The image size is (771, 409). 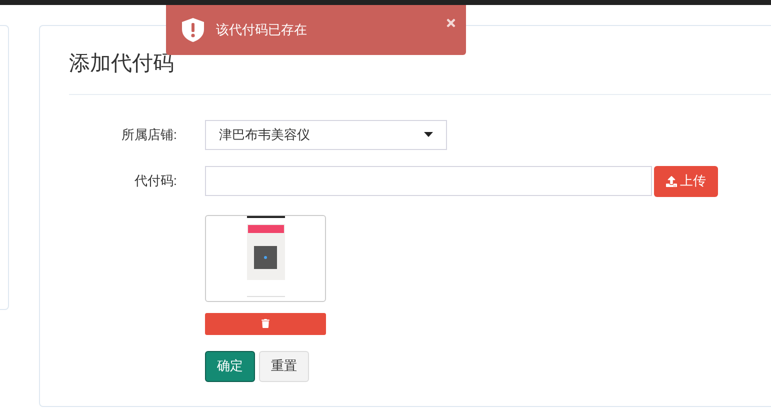 What do you see at coordinates (671, 181) in the screenshot?
I see `upload-icon` at bounding box center [671, 181].